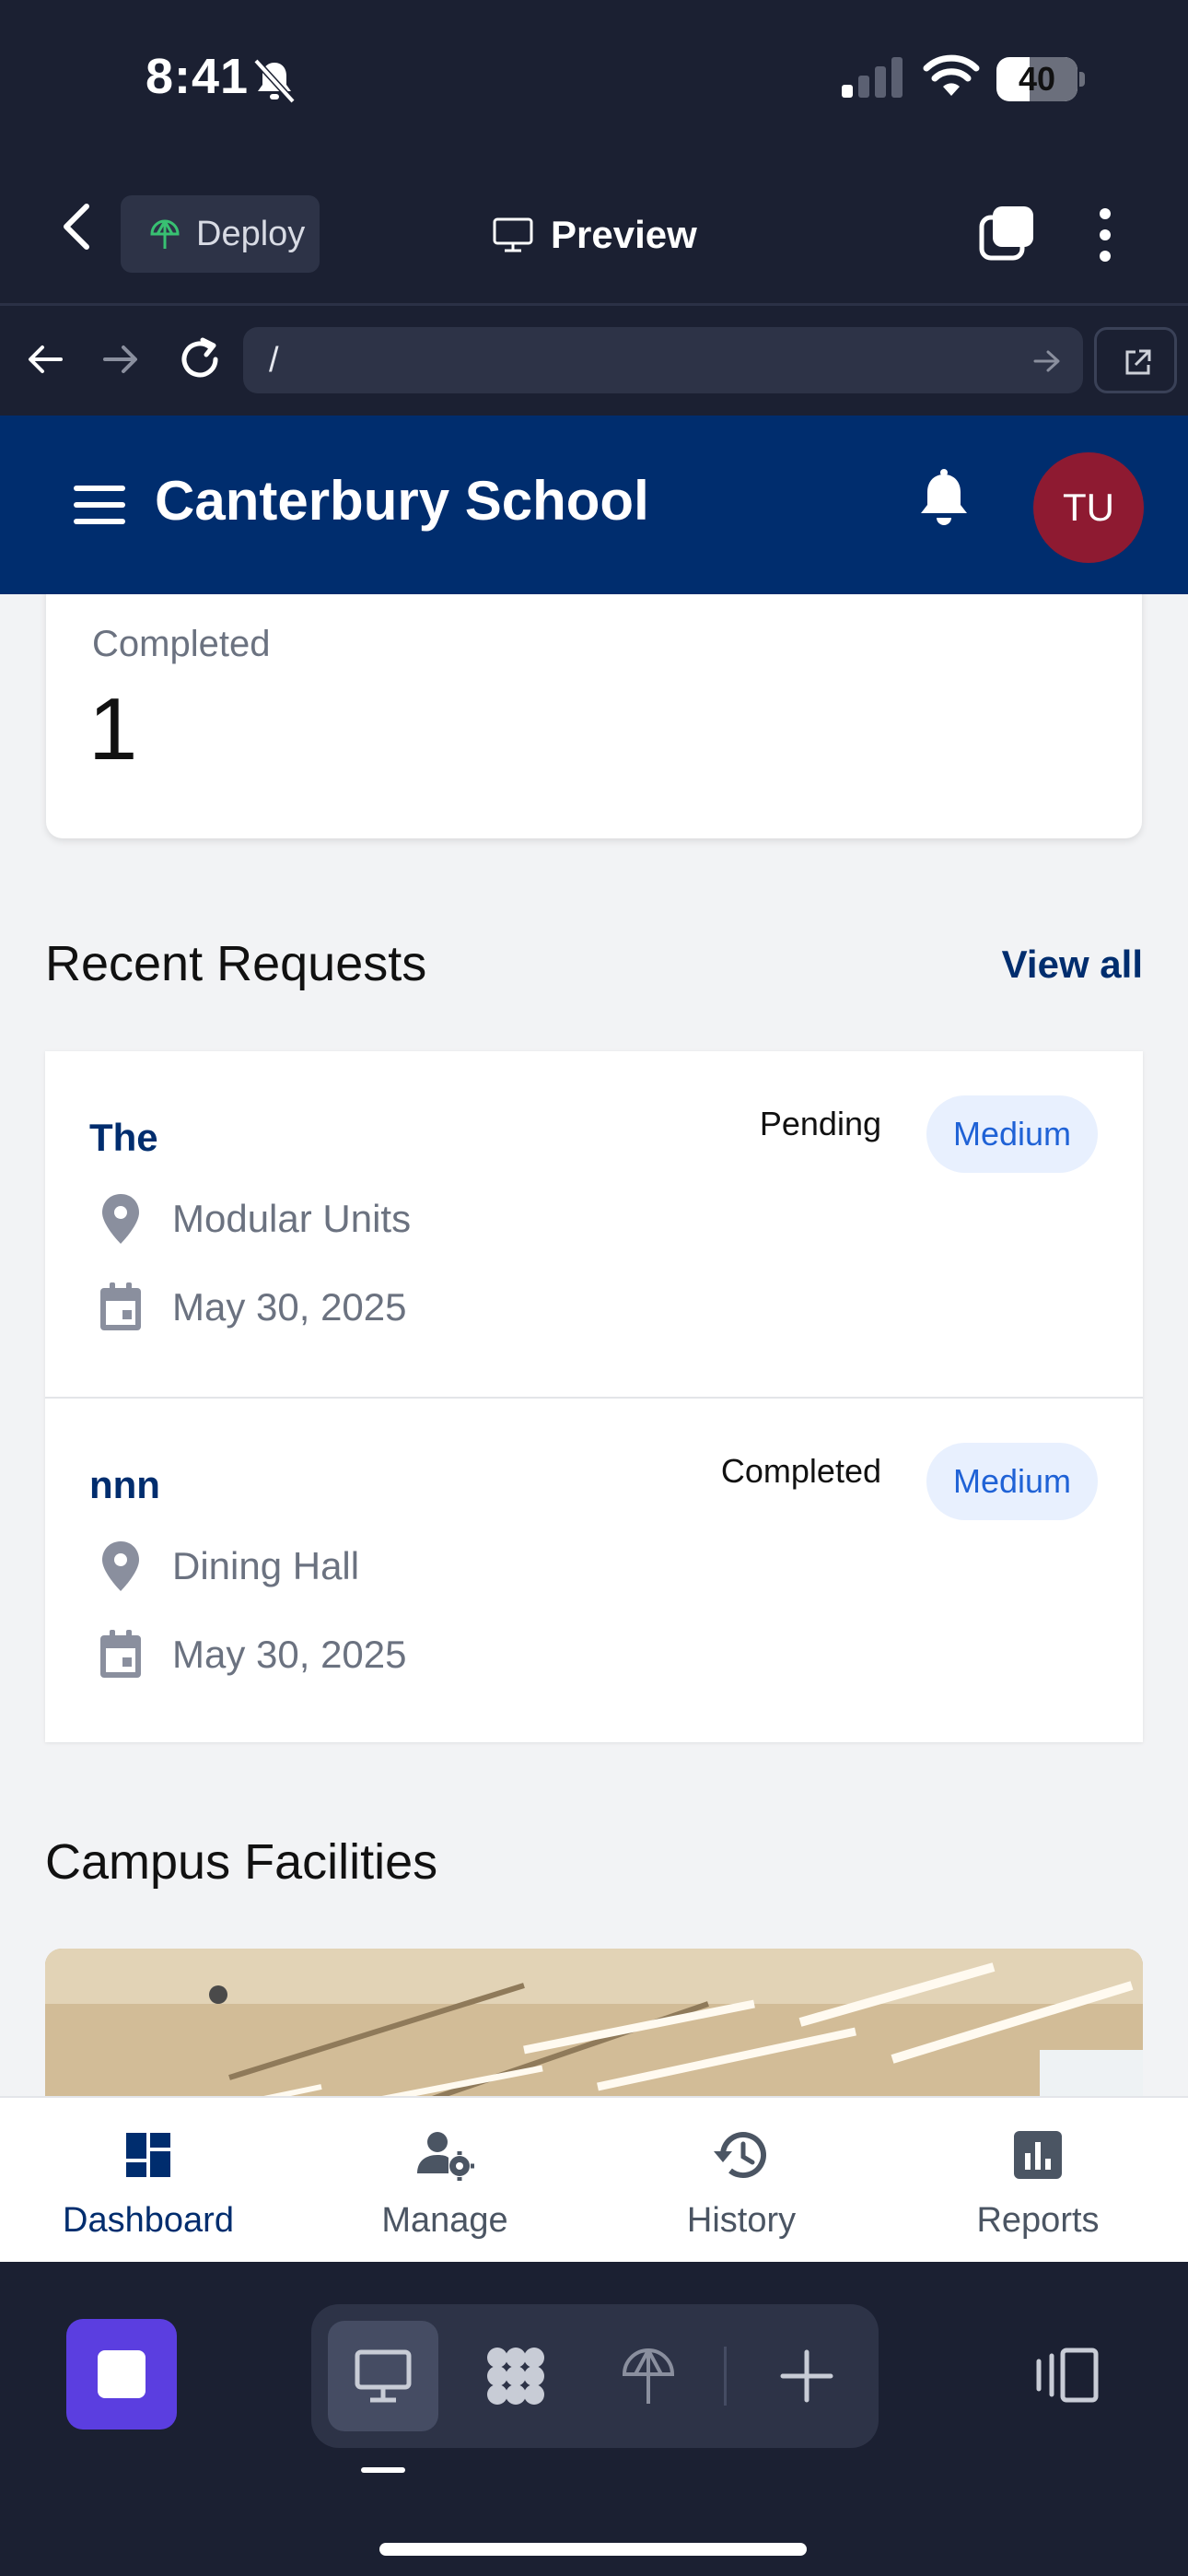  Describe the element at coordinates (181, 644) in the screenshot. I see `stat-label: Completed` at that location.